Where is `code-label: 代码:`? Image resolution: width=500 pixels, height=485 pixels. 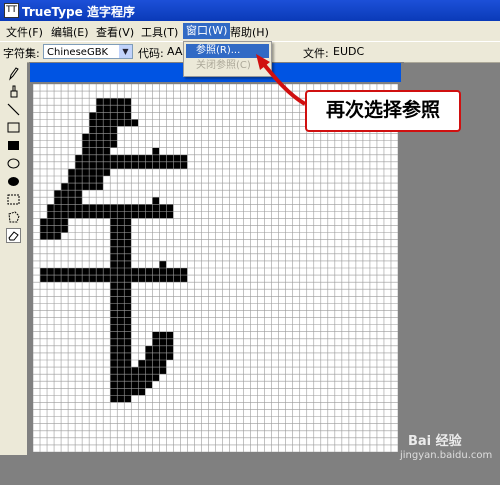 code-label: 代码: is located at coordinates (151, 53).